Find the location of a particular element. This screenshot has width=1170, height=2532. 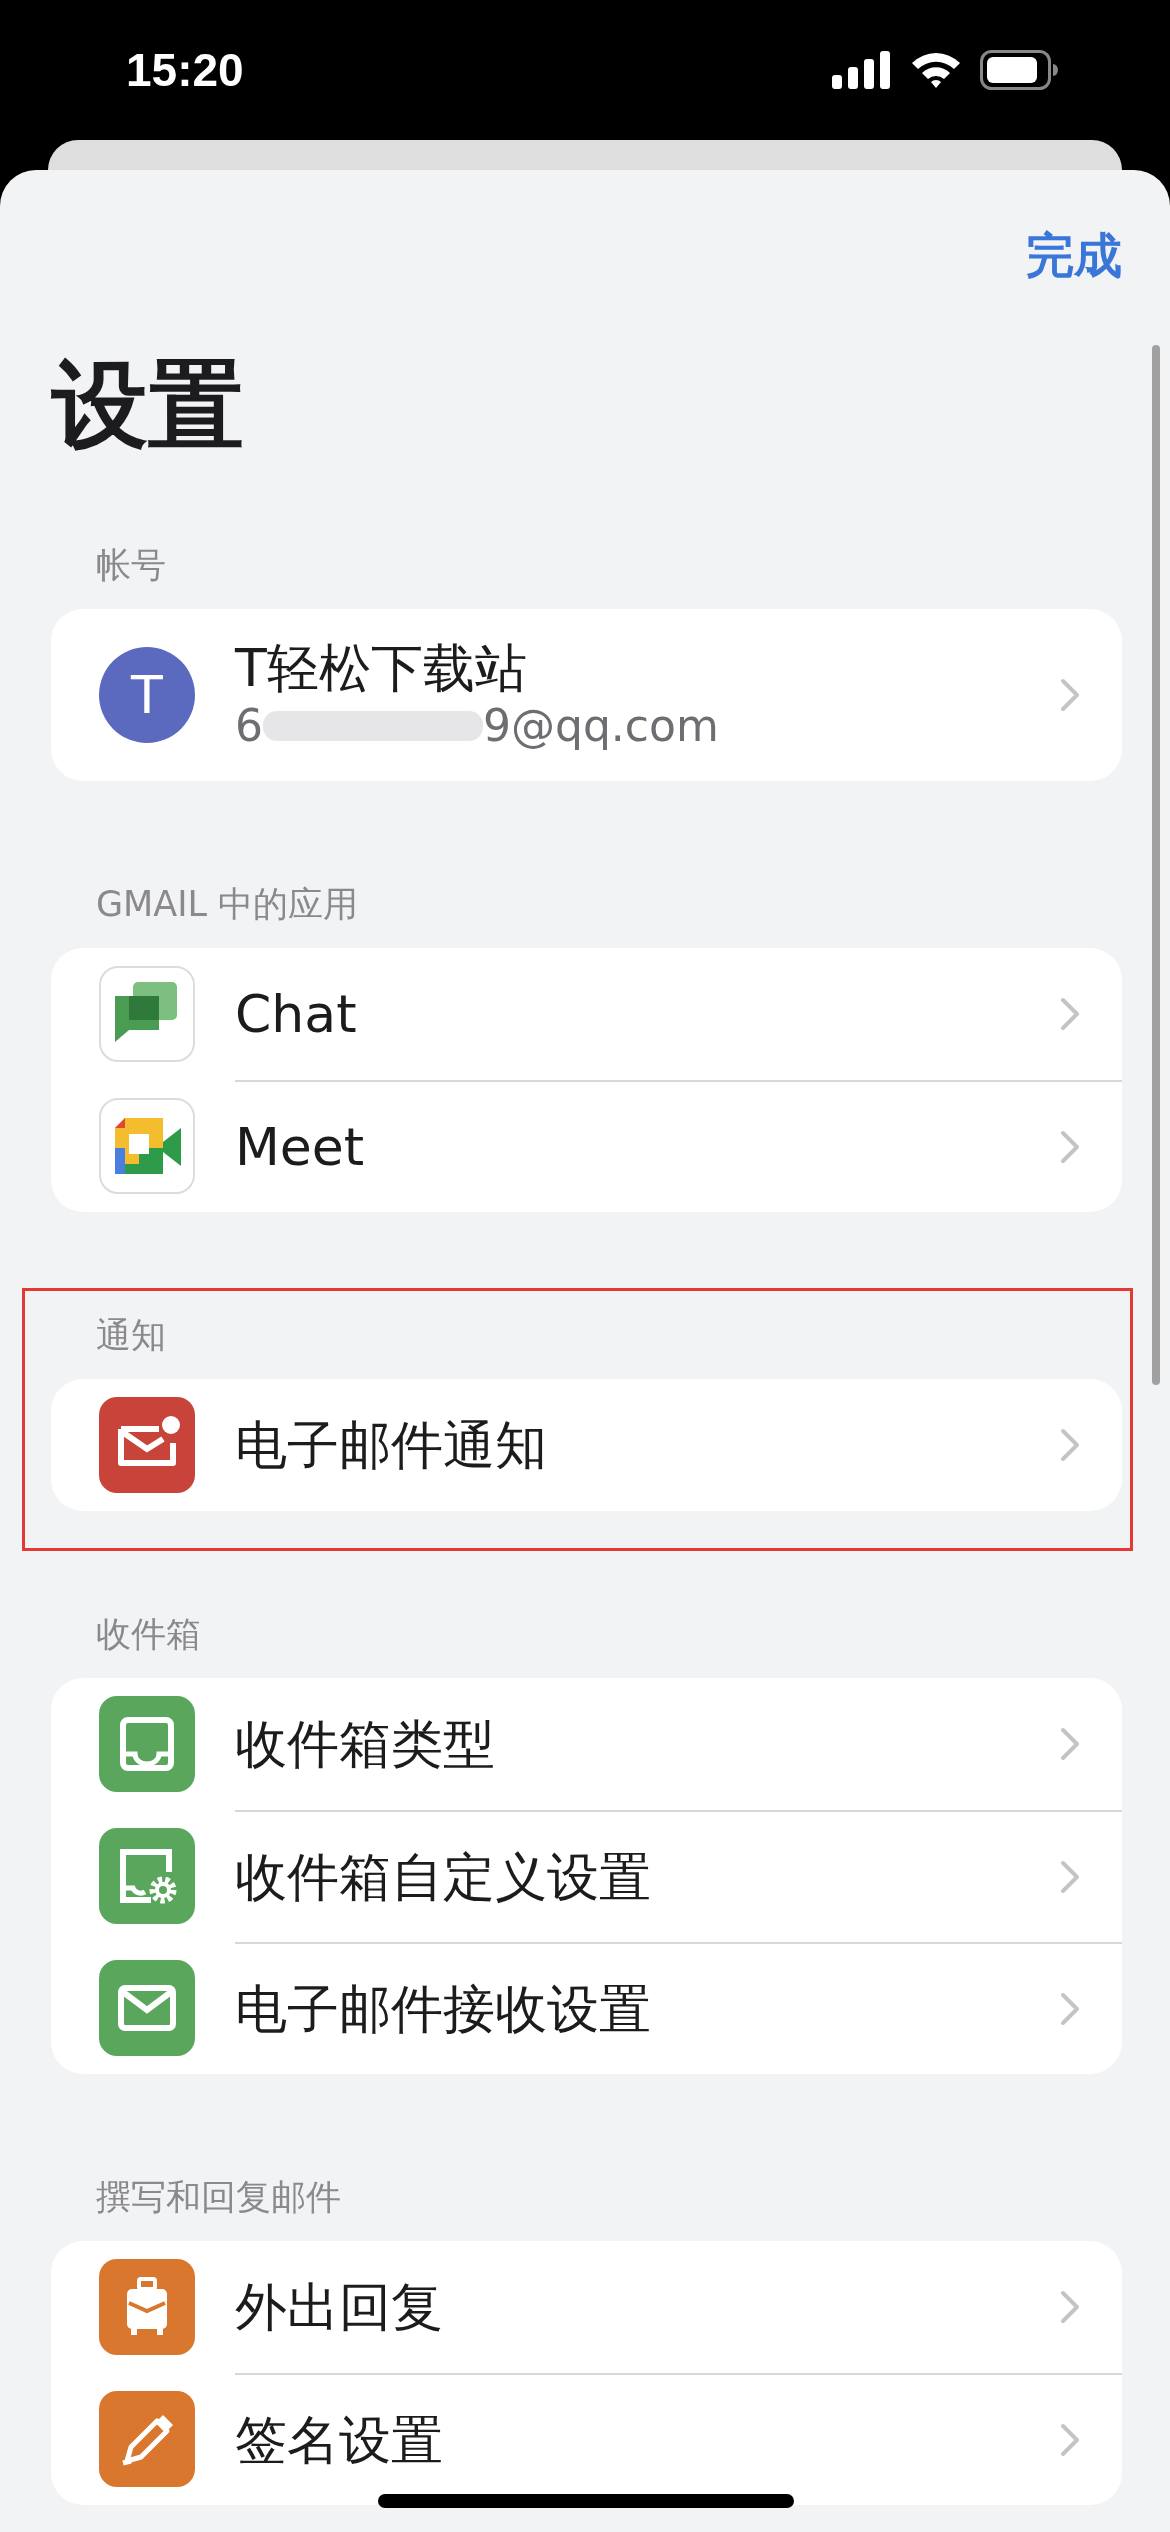

page-title: 设置 is located at coordinates (148, 405).